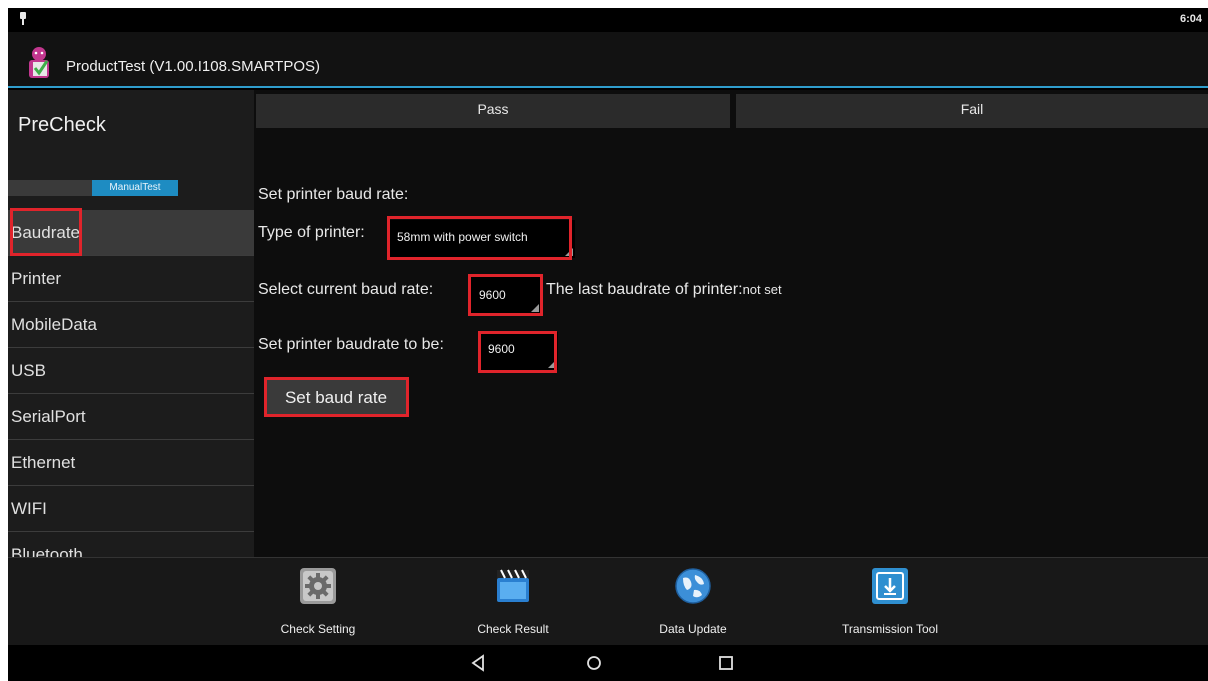 The image size is (1208, 681). Describe the element at coordinates (333, 194) in the screenshot. I see `section-title: Set printer baud rate:` at that location.